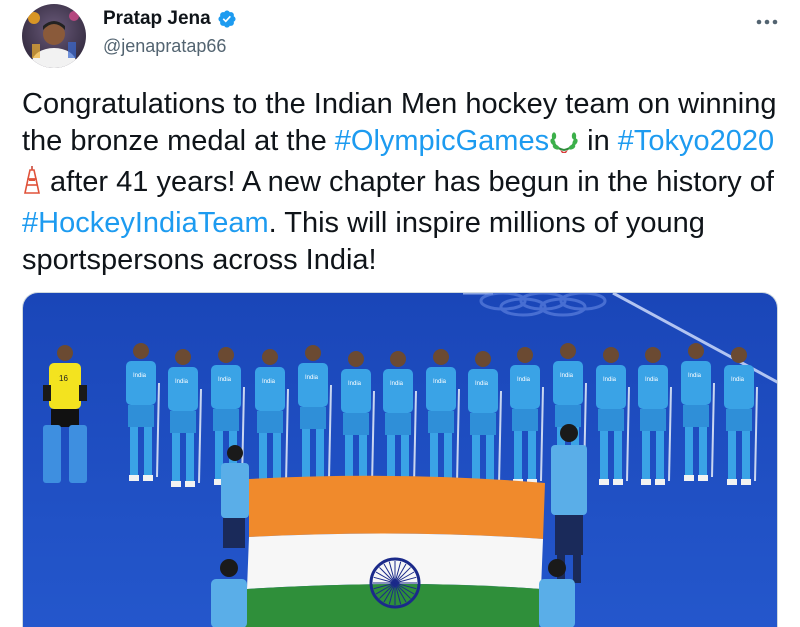  What do you see at coordinates (395, 551) in the screenshot?
I see `indian-flag` at bounding box center [395, 551].